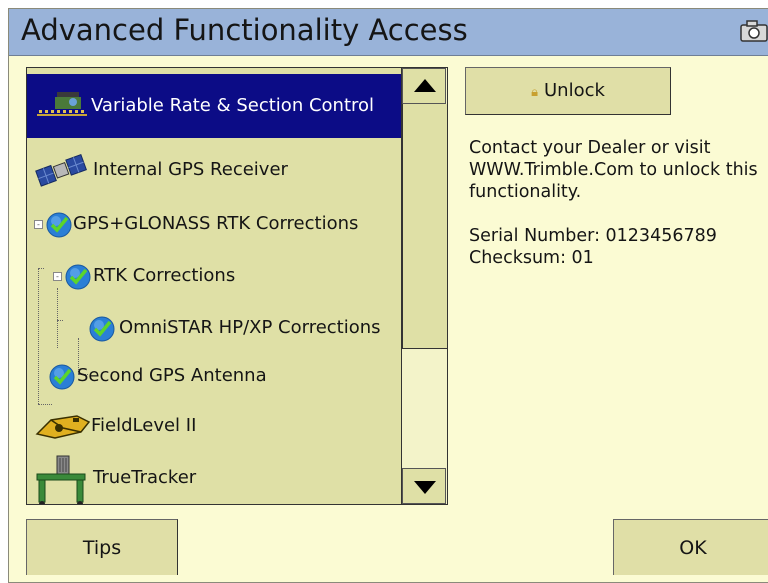  I want to click on unlock-button: 🔒︎ Unlock, so click(568, 91).